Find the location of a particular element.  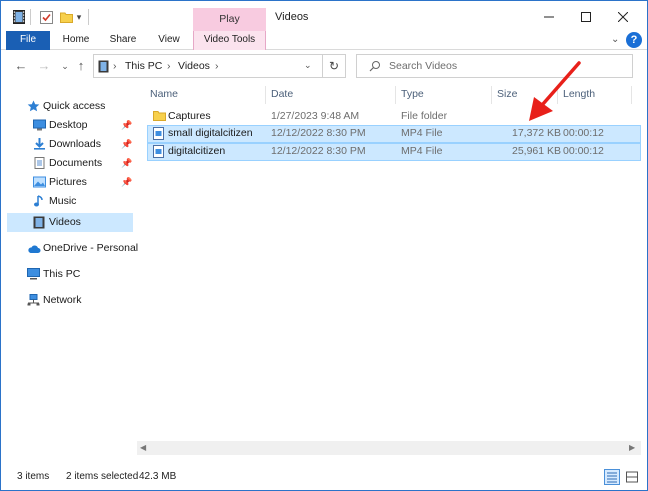

column-header-size: Size is located at coordinates (507, 96).